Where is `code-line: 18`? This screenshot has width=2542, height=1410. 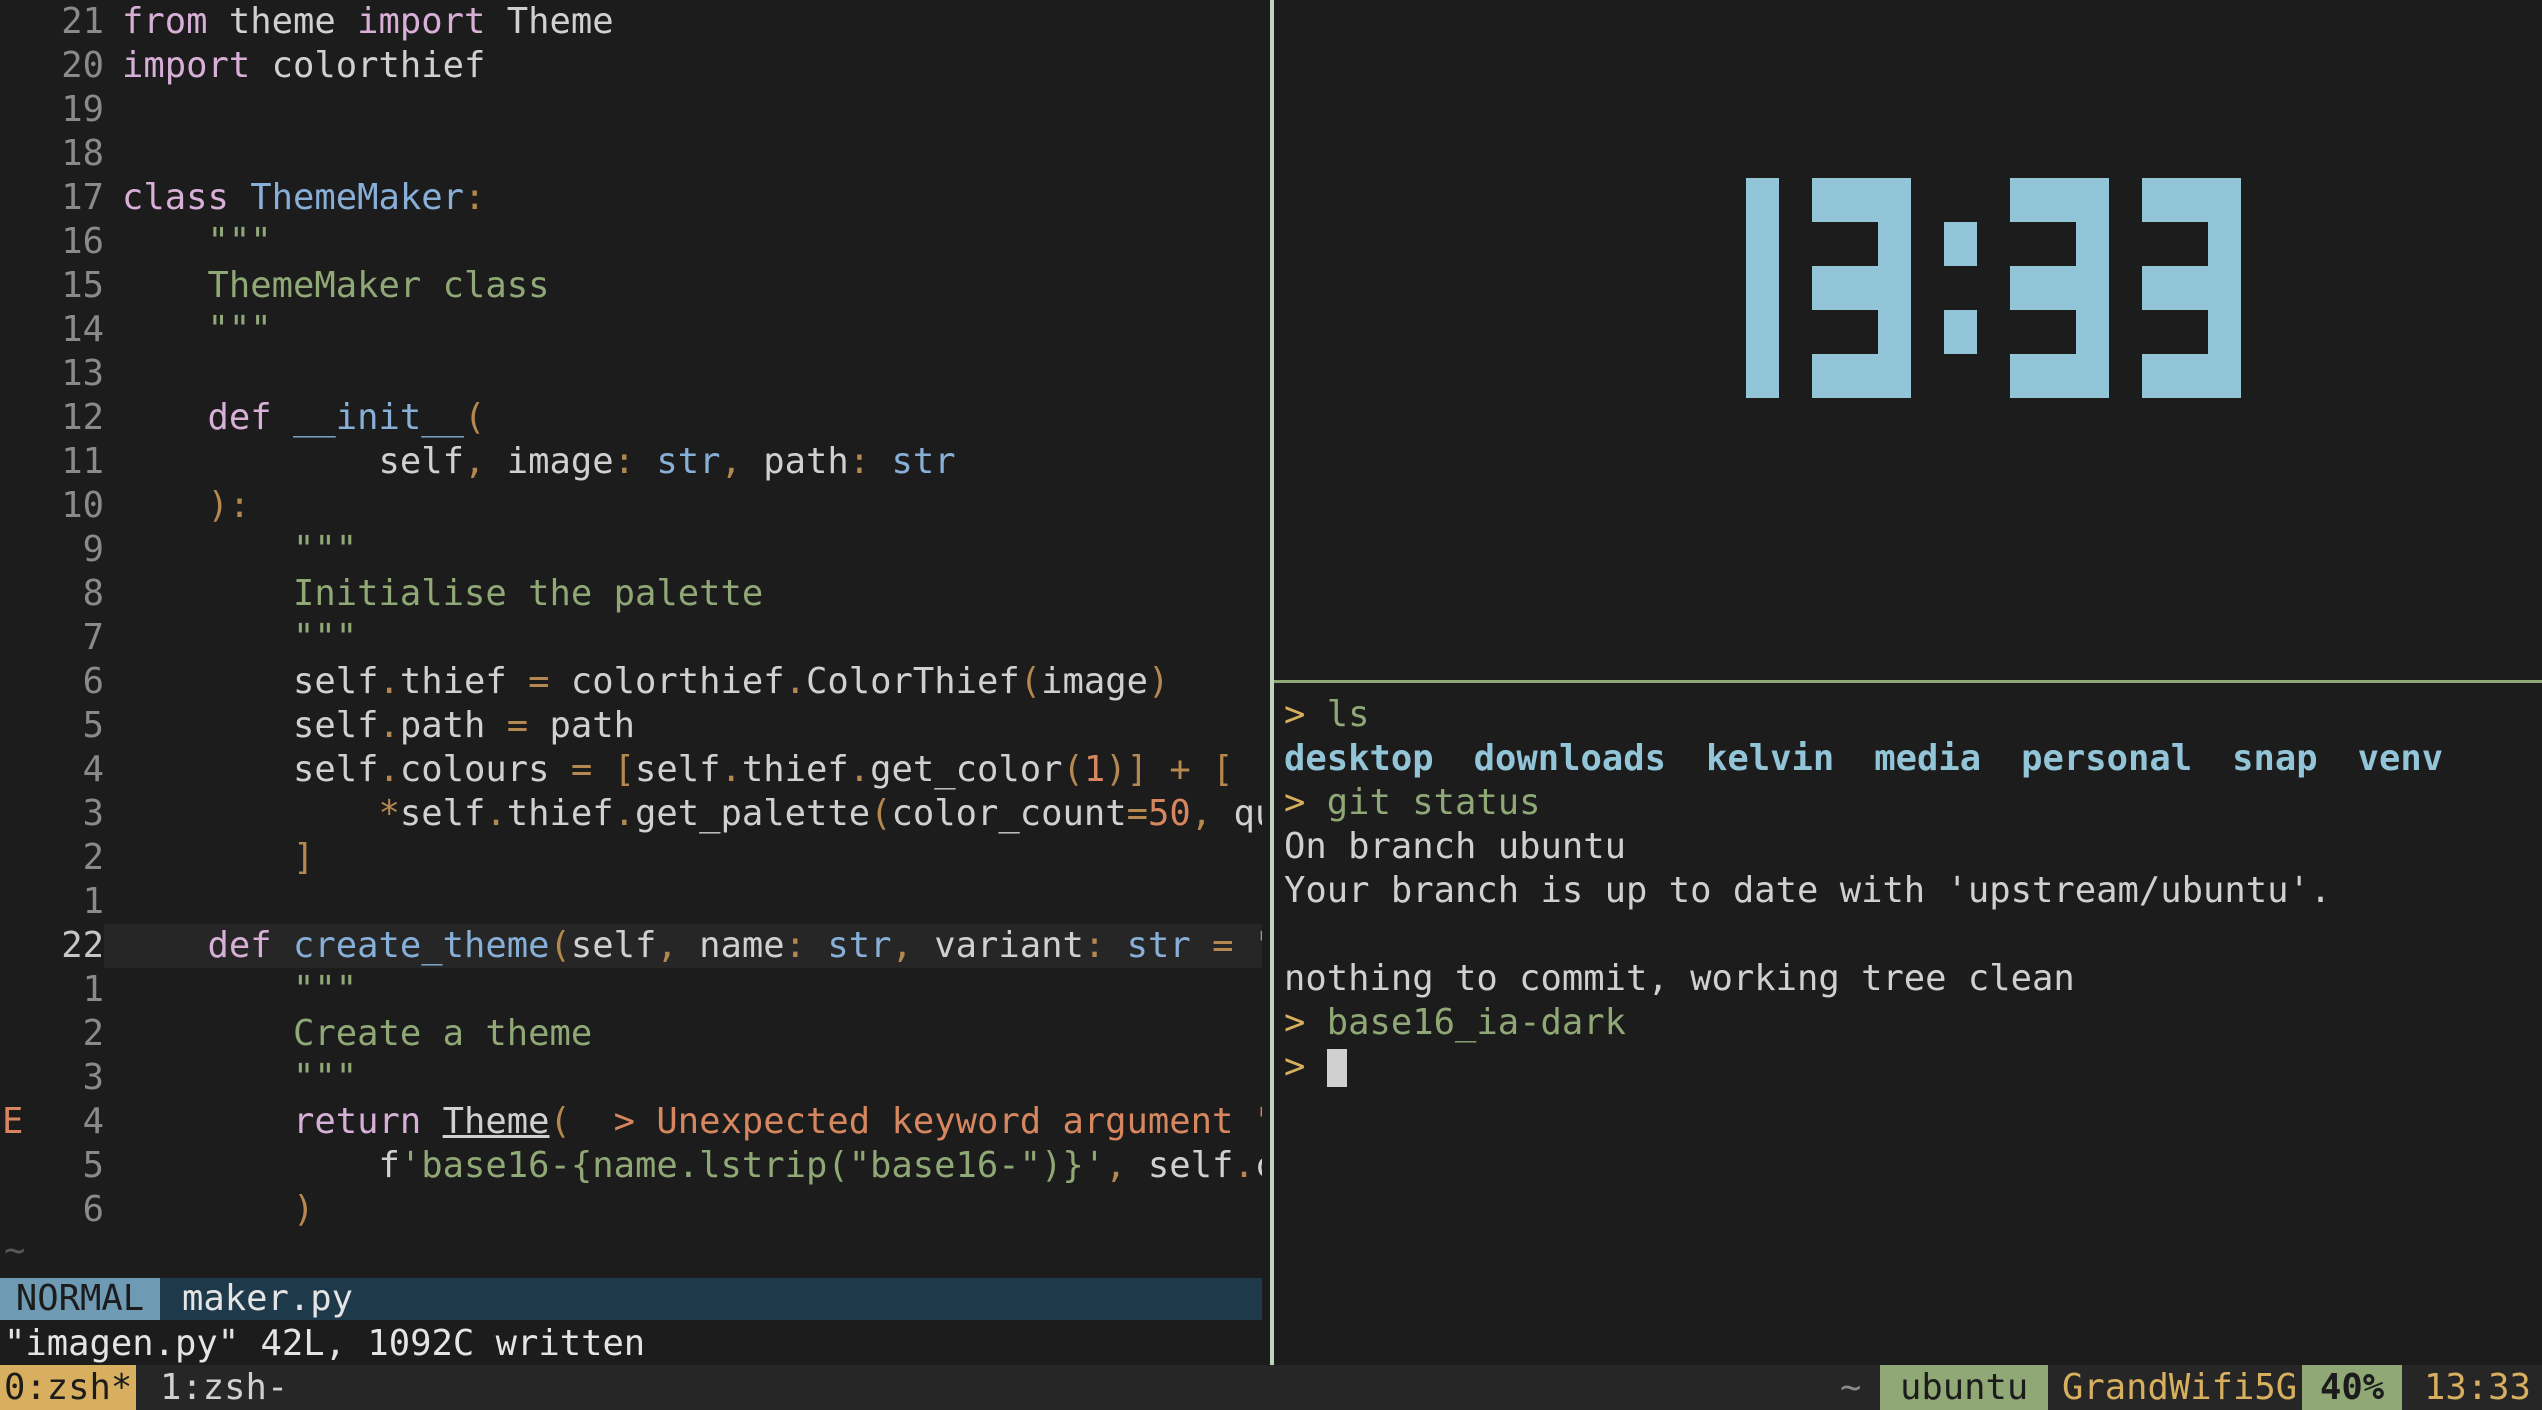 code-line: 18 is located at coordinates (631, 154).